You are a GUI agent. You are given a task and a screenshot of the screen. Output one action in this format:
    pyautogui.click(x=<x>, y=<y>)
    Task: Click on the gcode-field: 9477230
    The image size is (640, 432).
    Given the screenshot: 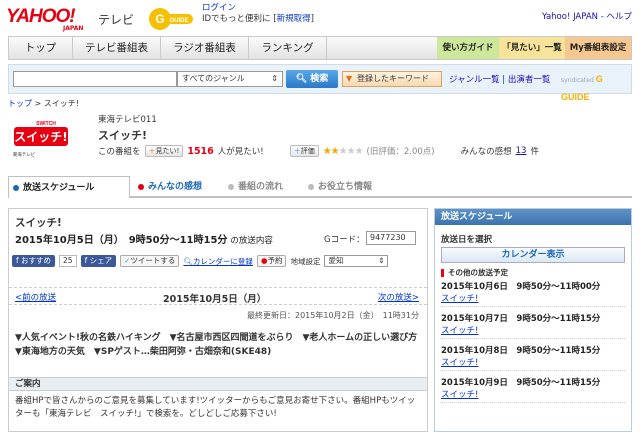 What is the action you would take?
    pyautogui.click(x=391, y=238)
    